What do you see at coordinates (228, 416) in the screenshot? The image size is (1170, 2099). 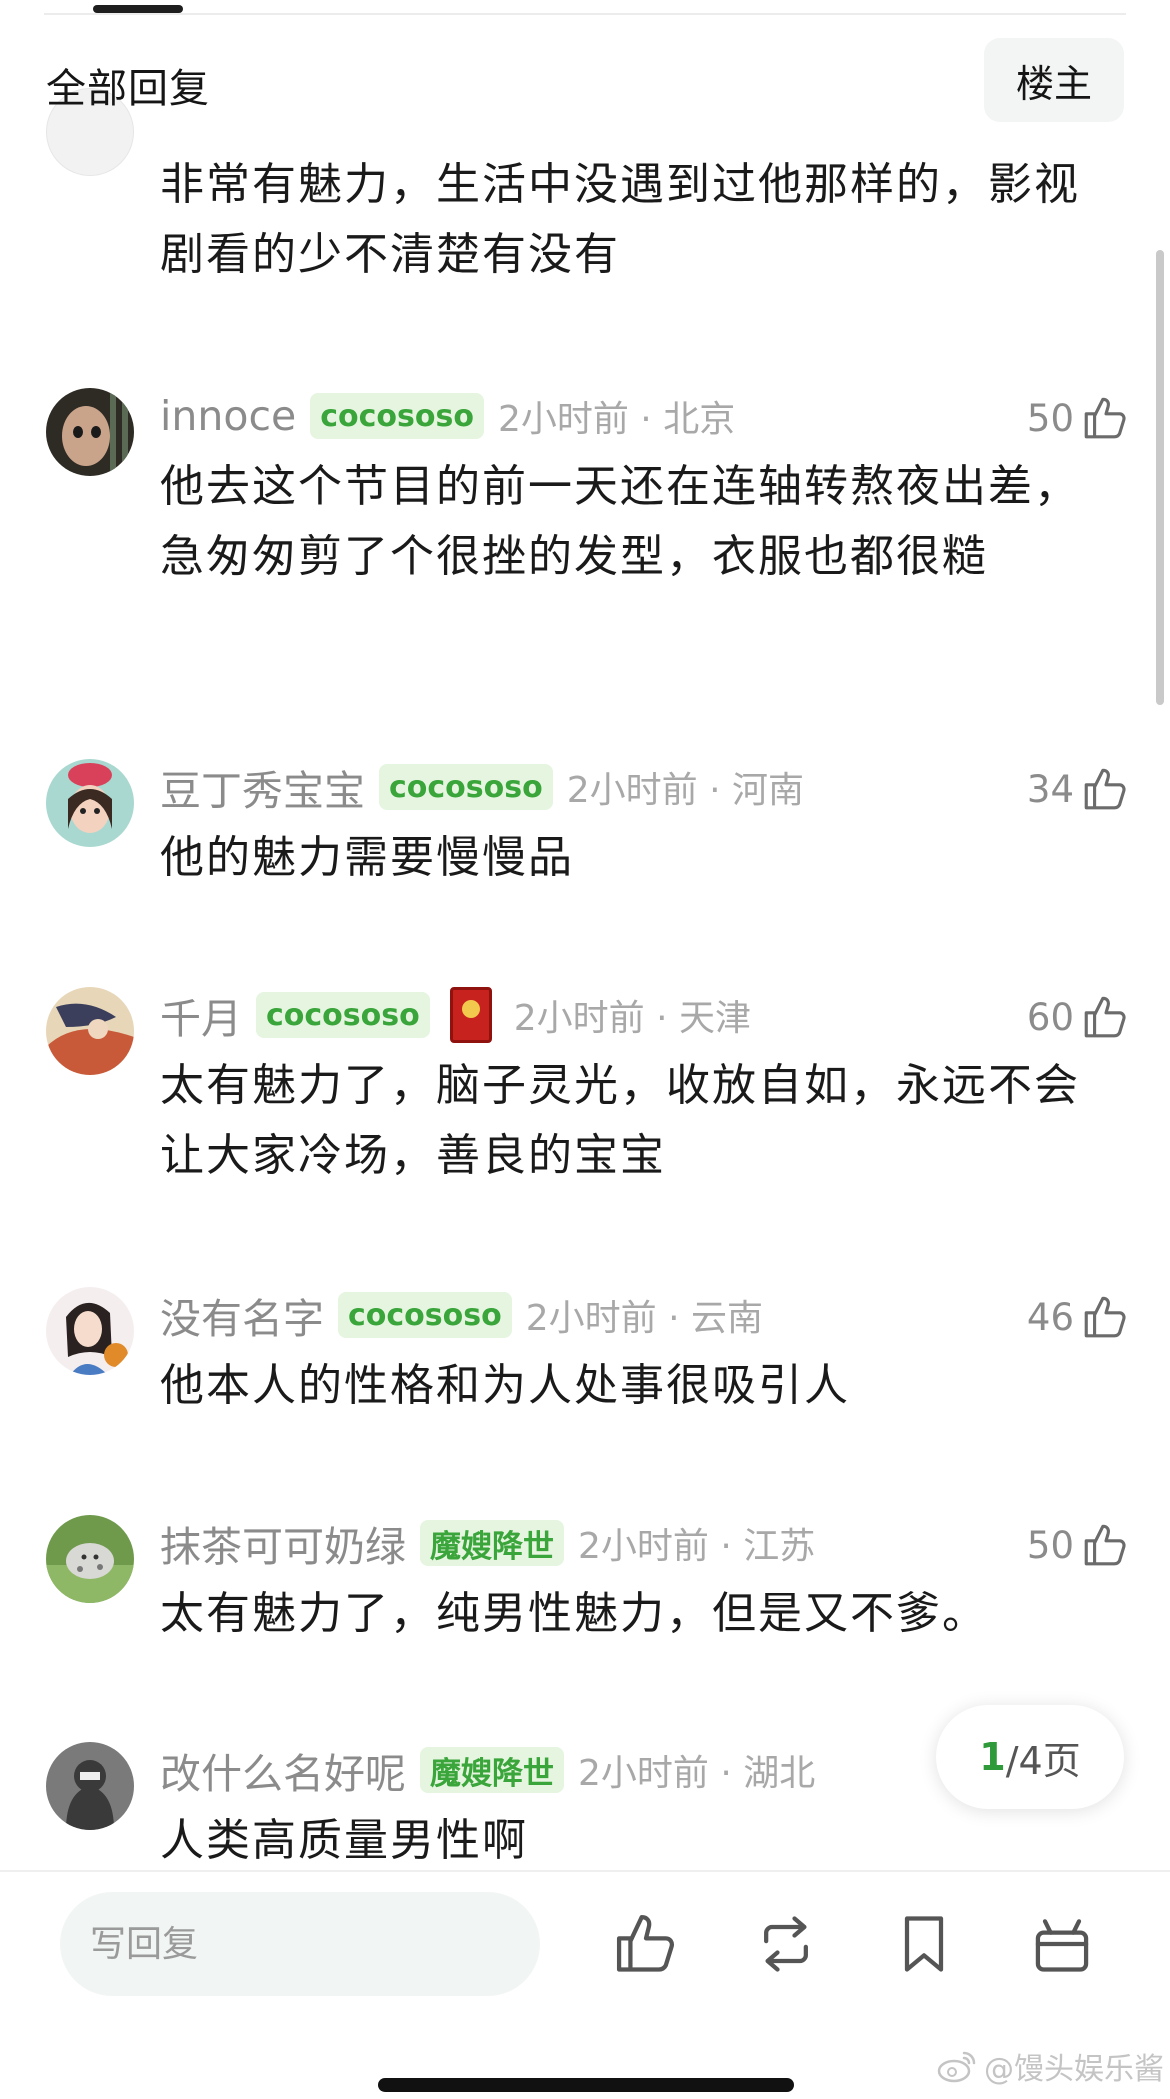 I see `username: innoce` at bounding box center [228, 416].